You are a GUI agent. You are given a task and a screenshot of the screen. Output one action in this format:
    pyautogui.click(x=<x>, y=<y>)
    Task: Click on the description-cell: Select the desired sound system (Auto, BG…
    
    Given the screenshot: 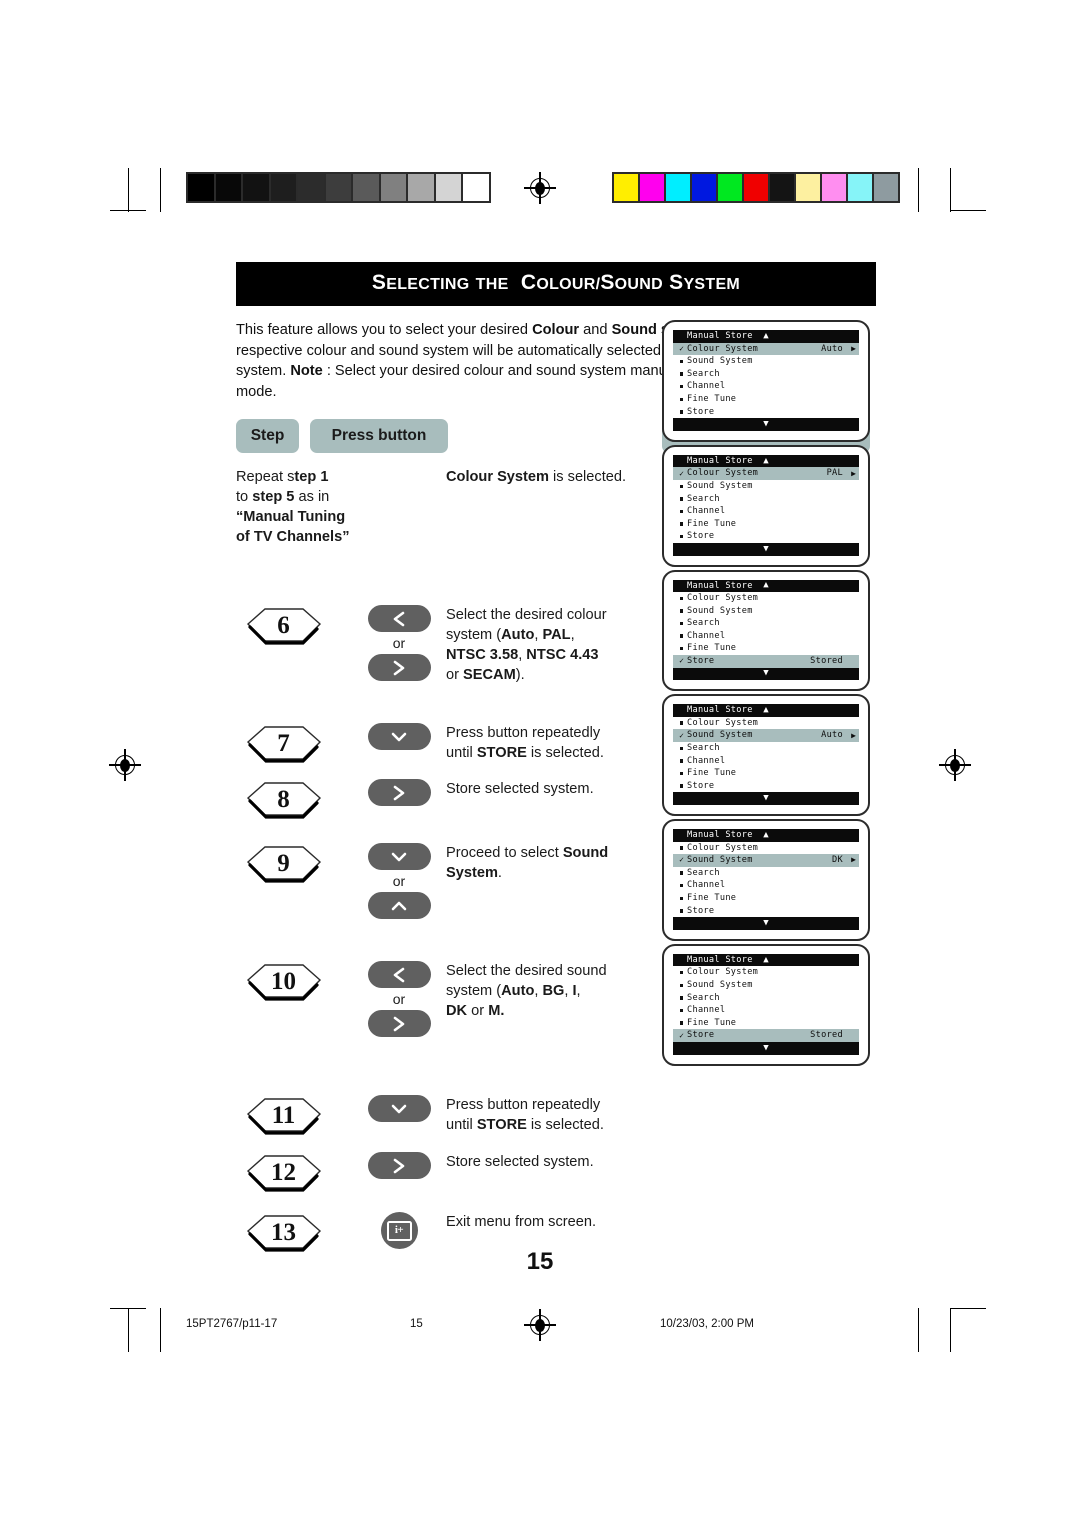 What is the action you would take?
    pyautogui.click(x=526, y=991)
    